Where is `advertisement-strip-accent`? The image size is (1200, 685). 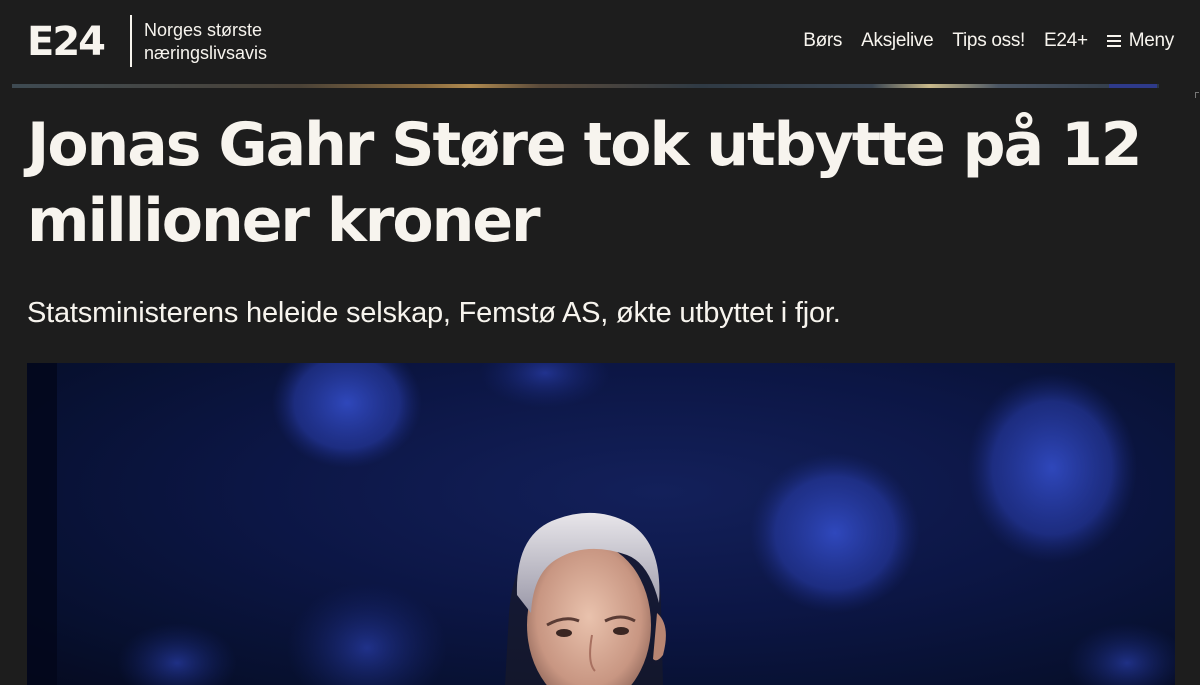
advertisement-strip-accent is located at coordinates (1133, 86).